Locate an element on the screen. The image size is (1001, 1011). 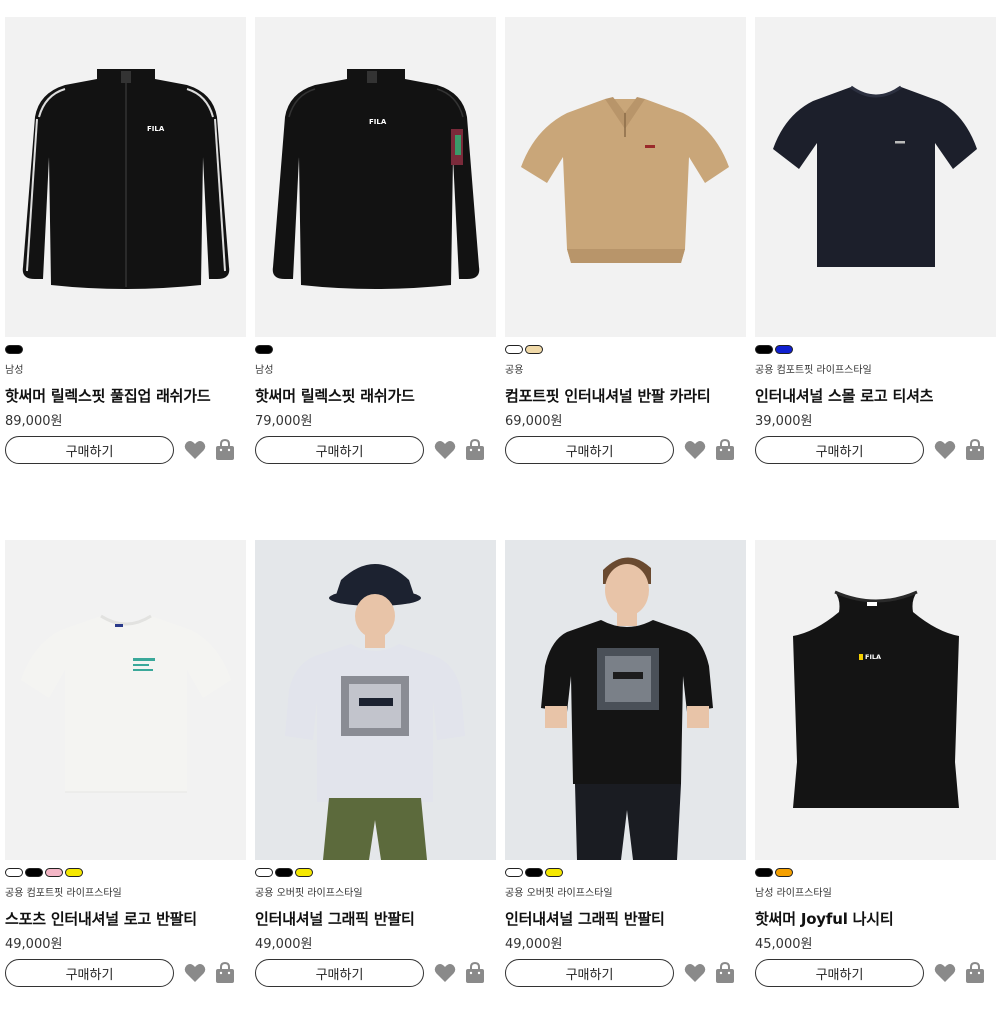
product-card: 공용 컴포트핏 인터내셔널 반팔 카라티 69,000원 구매하기 is located at coordinates (625, 240).